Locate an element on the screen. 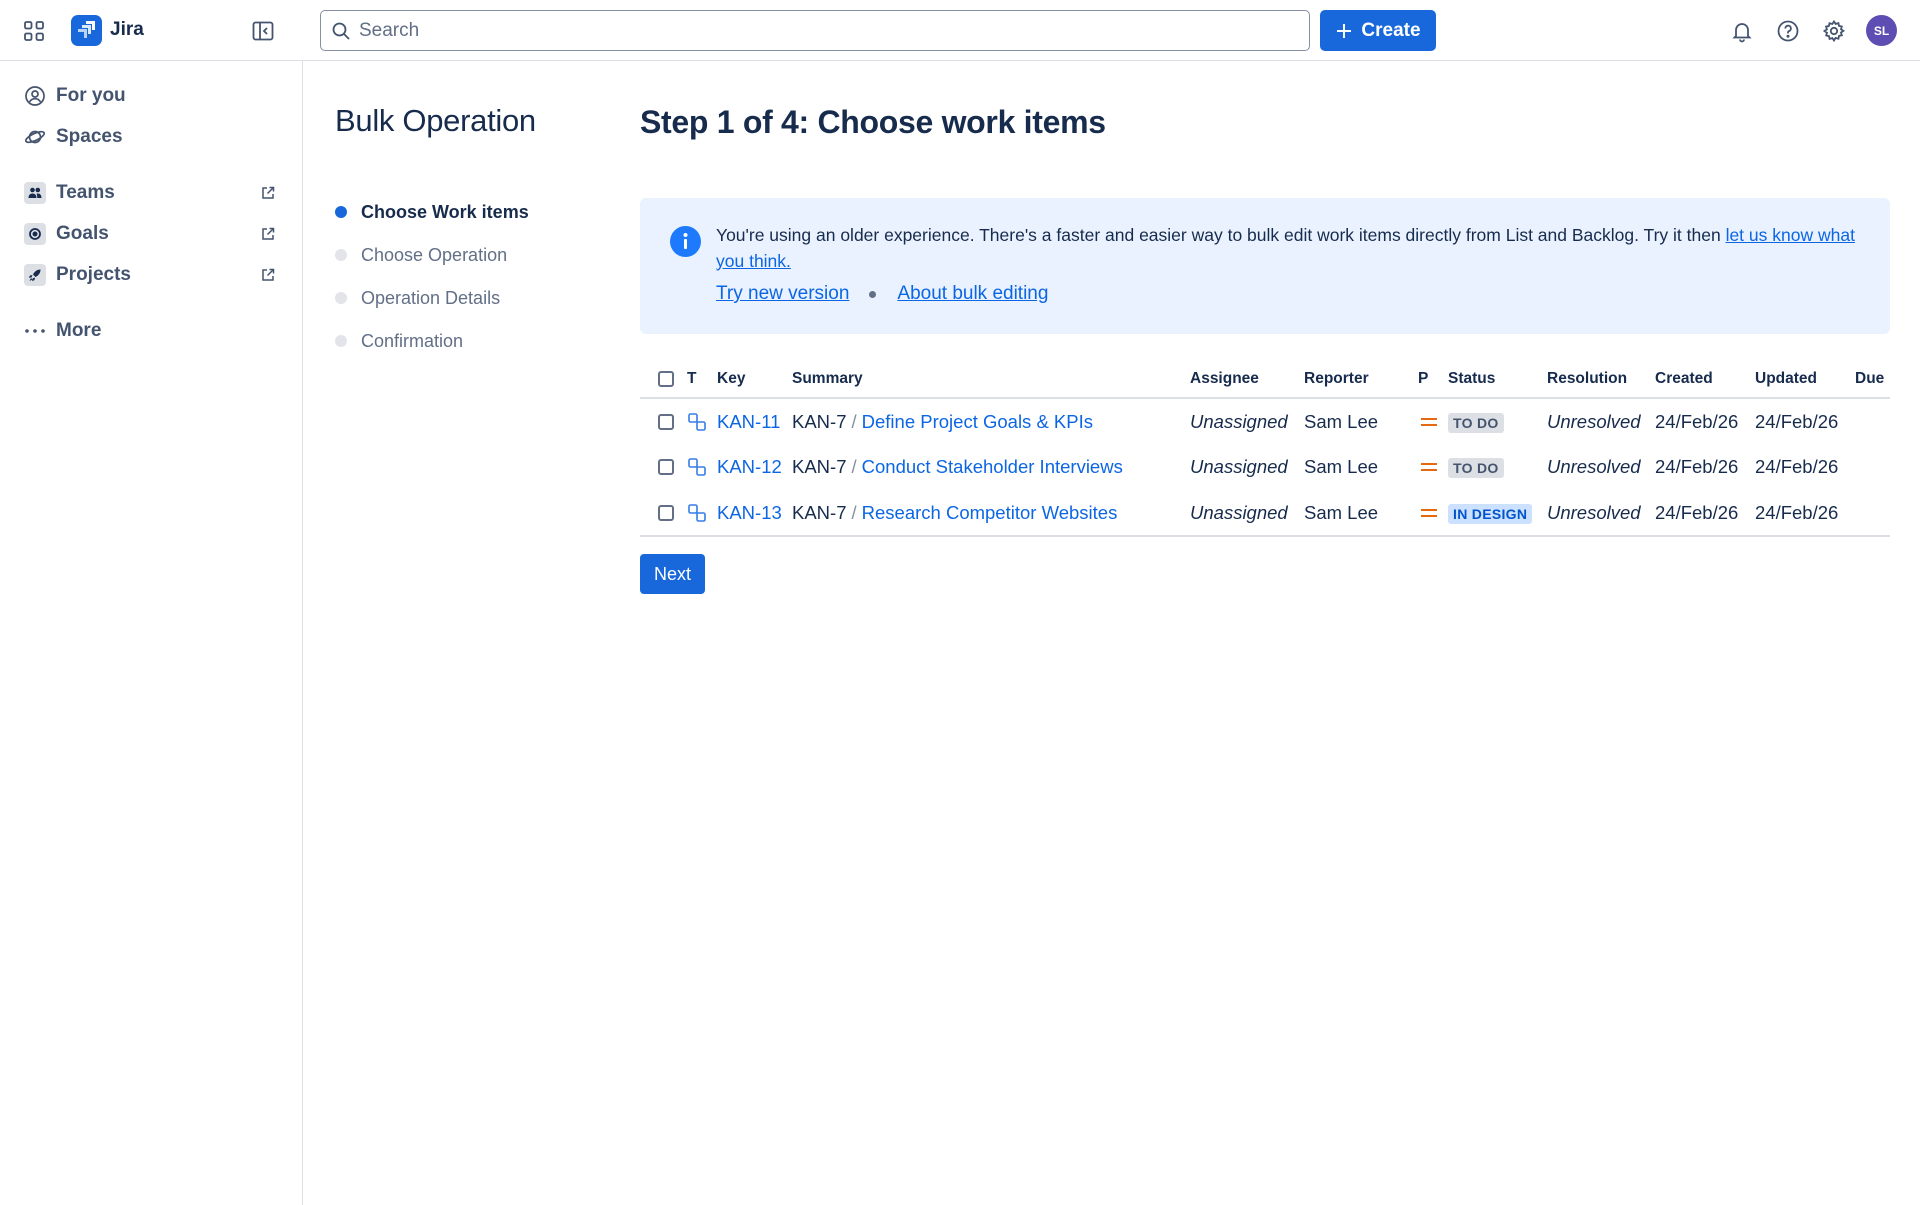  planet-icon is located at coordinates (35, 137).